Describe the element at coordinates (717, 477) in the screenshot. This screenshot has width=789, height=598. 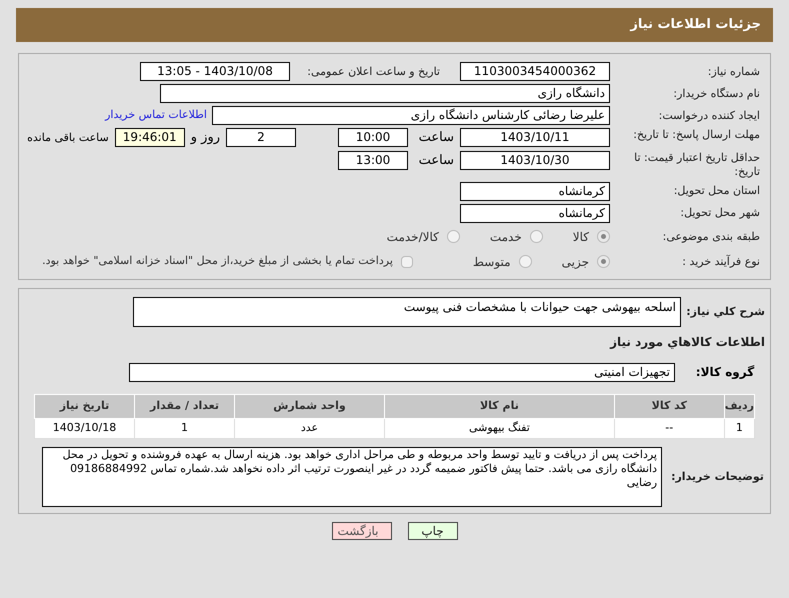
I see `field-label: توضیحات خریدار:` at that location.